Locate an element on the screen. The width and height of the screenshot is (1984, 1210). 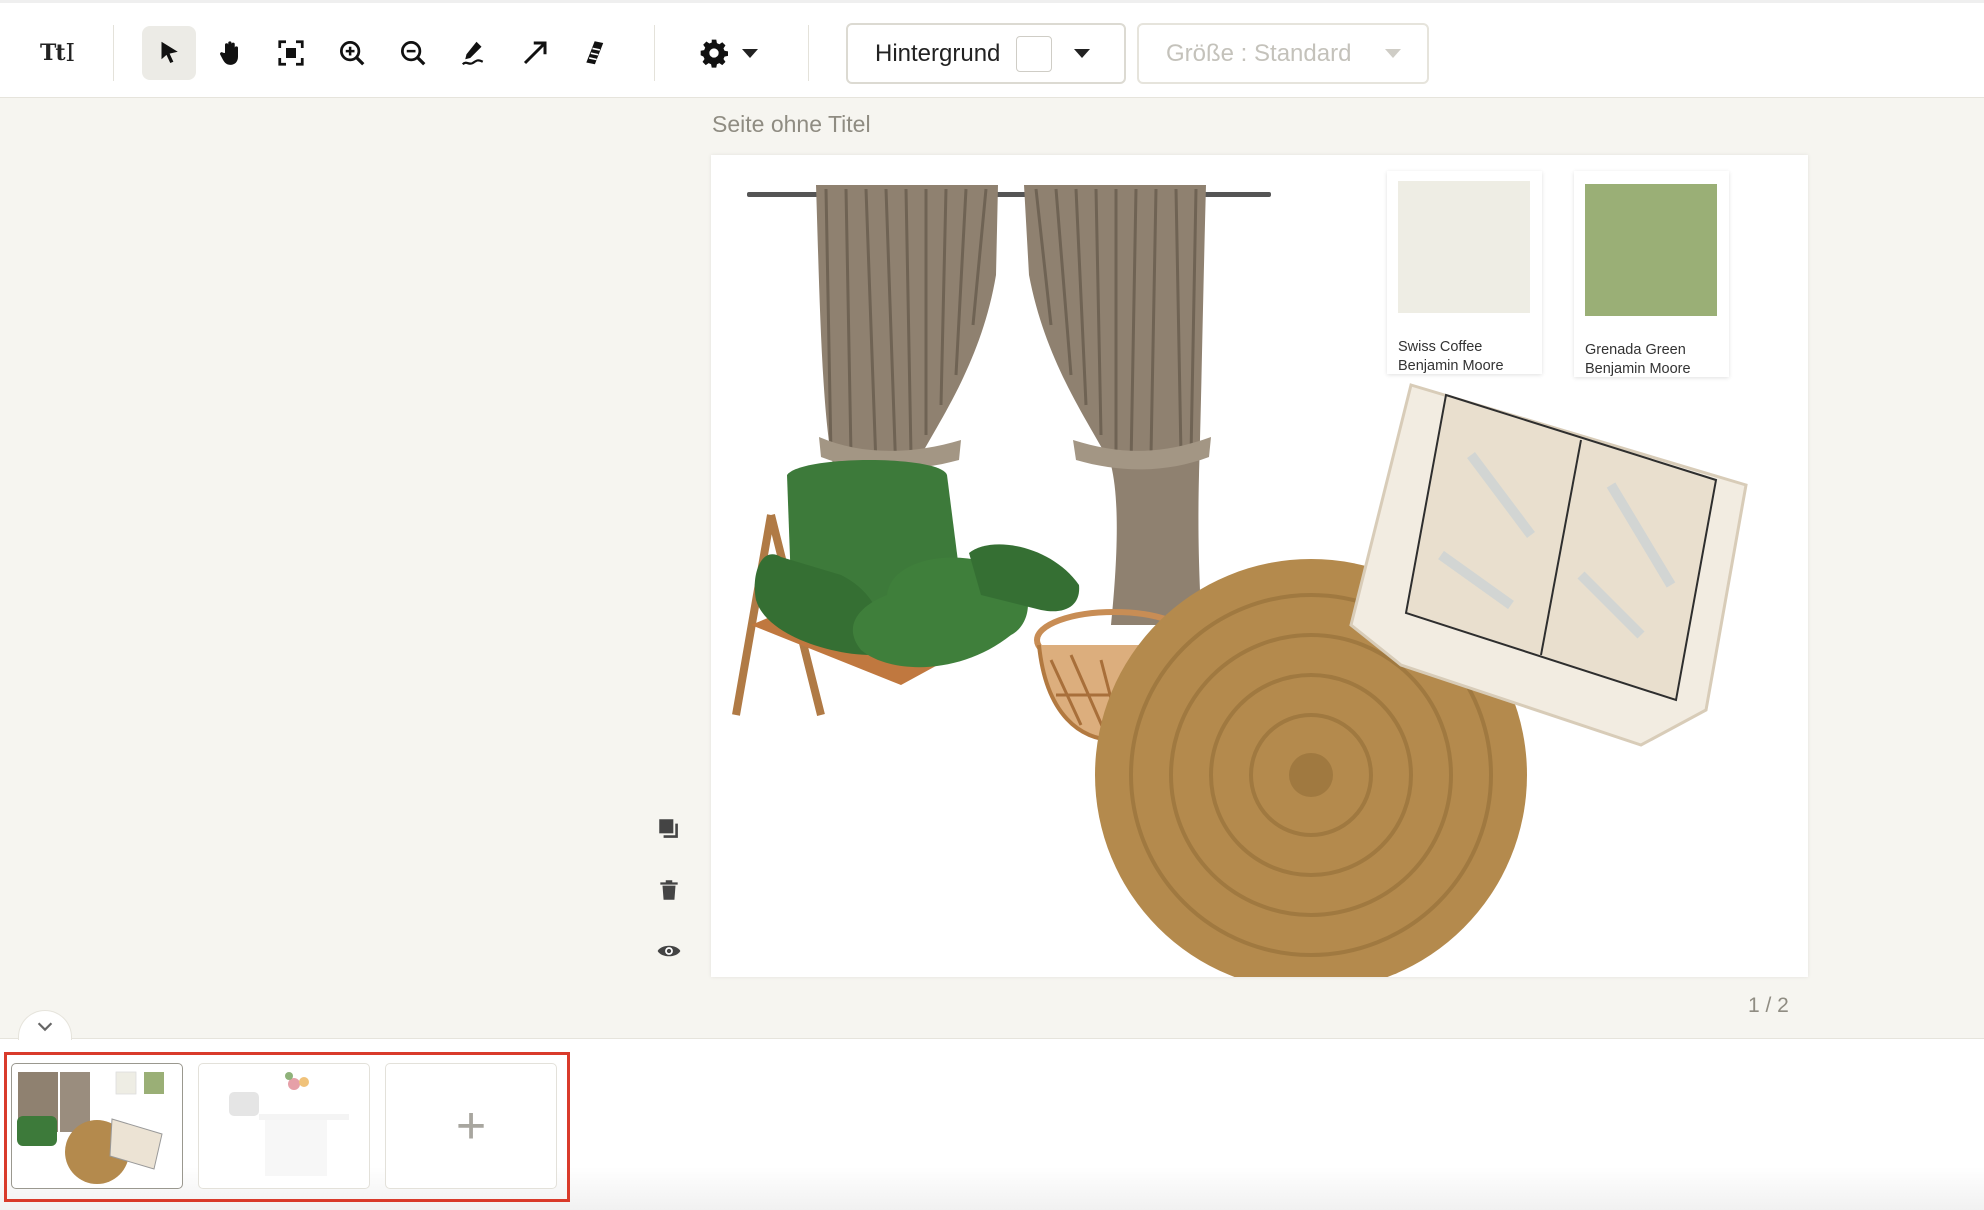
draw-tool-button is located at coordinates (474, 53).